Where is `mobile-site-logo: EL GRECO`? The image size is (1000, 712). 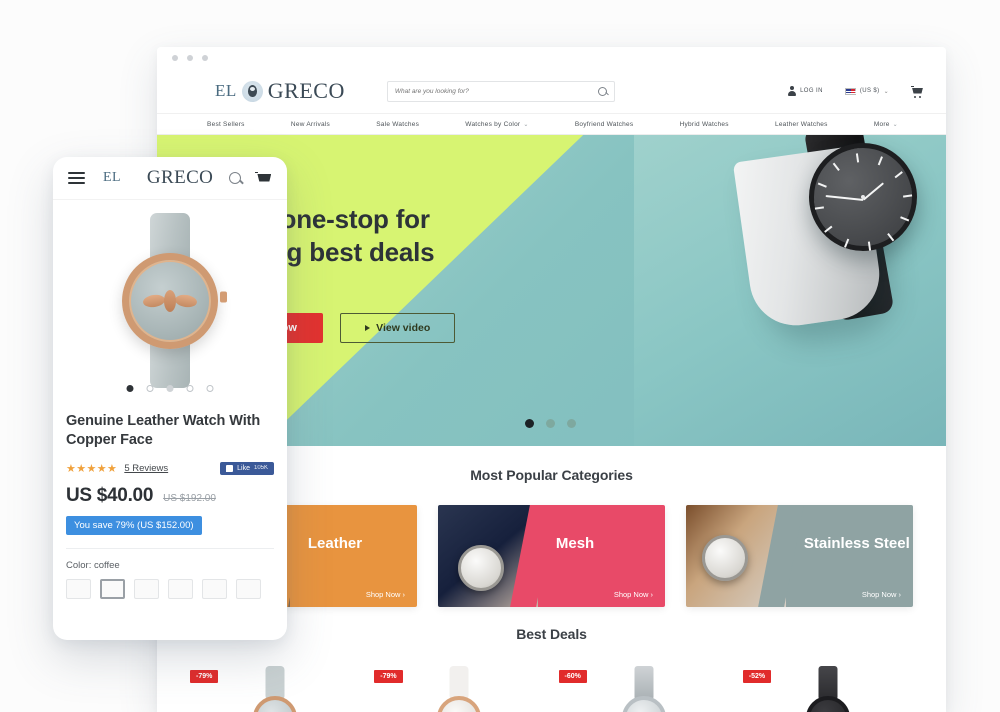 mobile-site-logo: EL GRECO is located at coordinates (158, 178).